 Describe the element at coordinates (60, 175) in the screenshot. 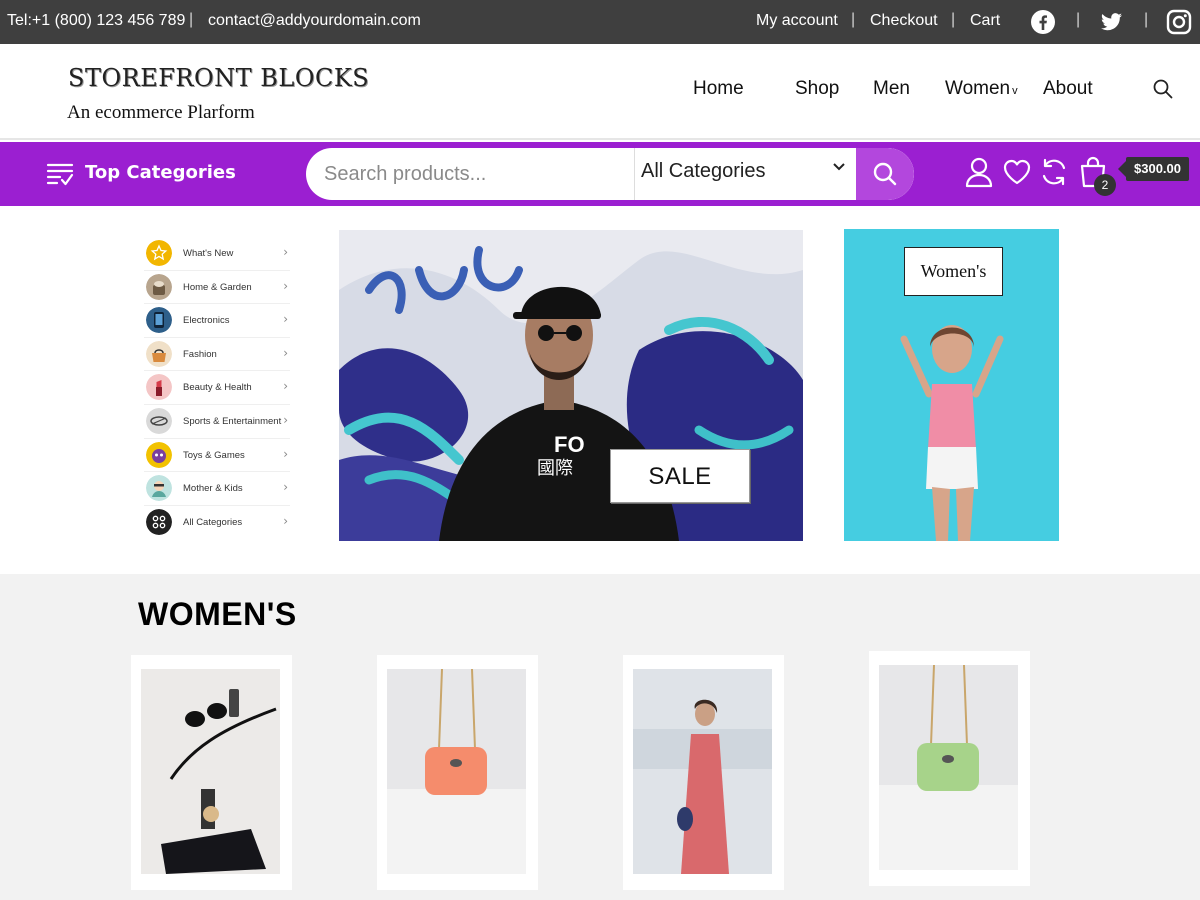

I see `category-list-icon` at that location.